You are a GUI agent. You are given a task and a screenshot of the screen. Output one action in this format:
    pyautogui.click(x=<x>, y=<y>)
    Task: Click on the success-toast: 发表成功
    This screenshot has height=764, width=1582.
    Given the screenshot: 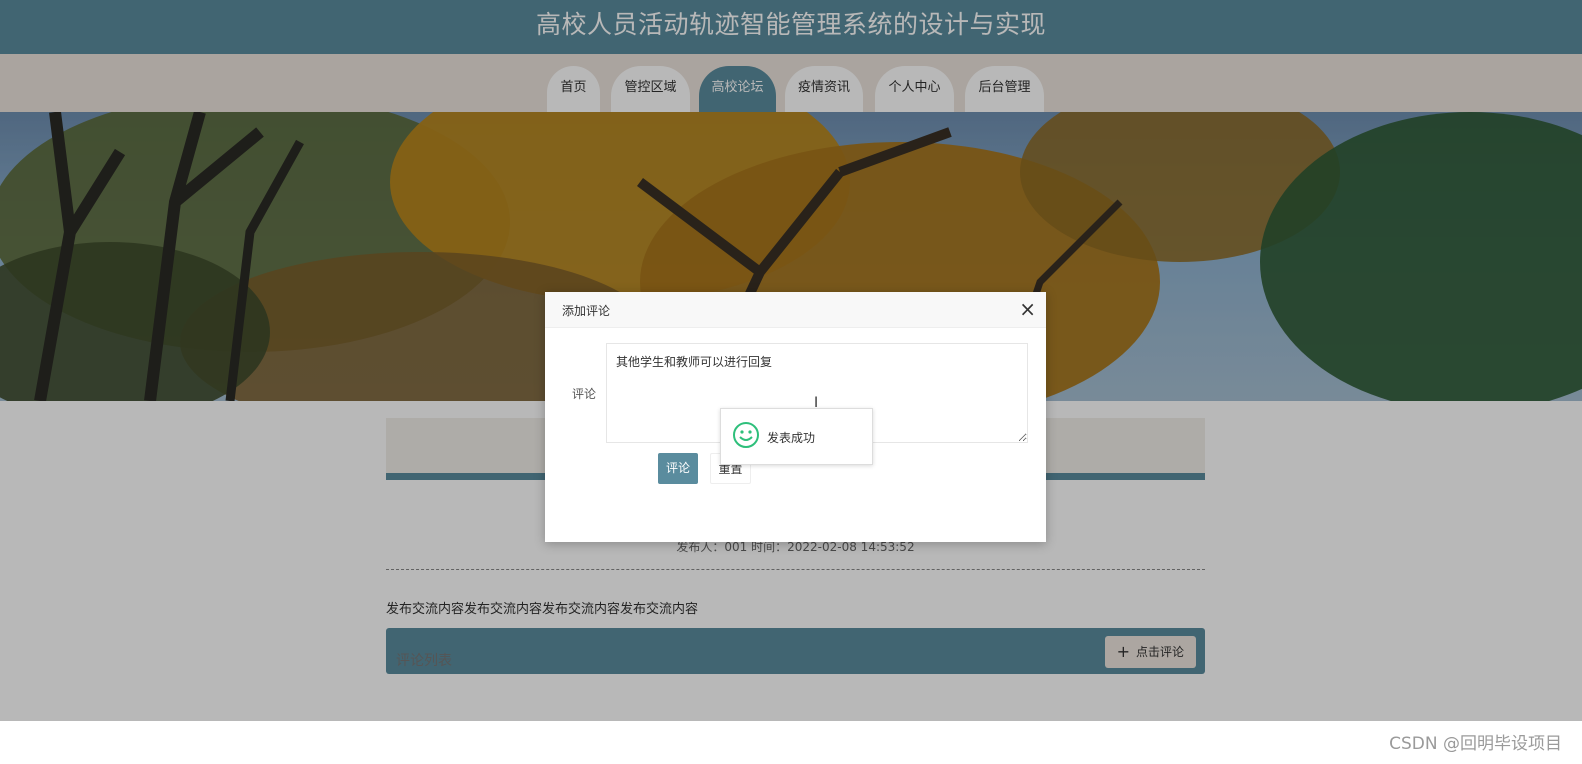 What is the action you would take?
    pyautogui.click(x=796, y=436)
    